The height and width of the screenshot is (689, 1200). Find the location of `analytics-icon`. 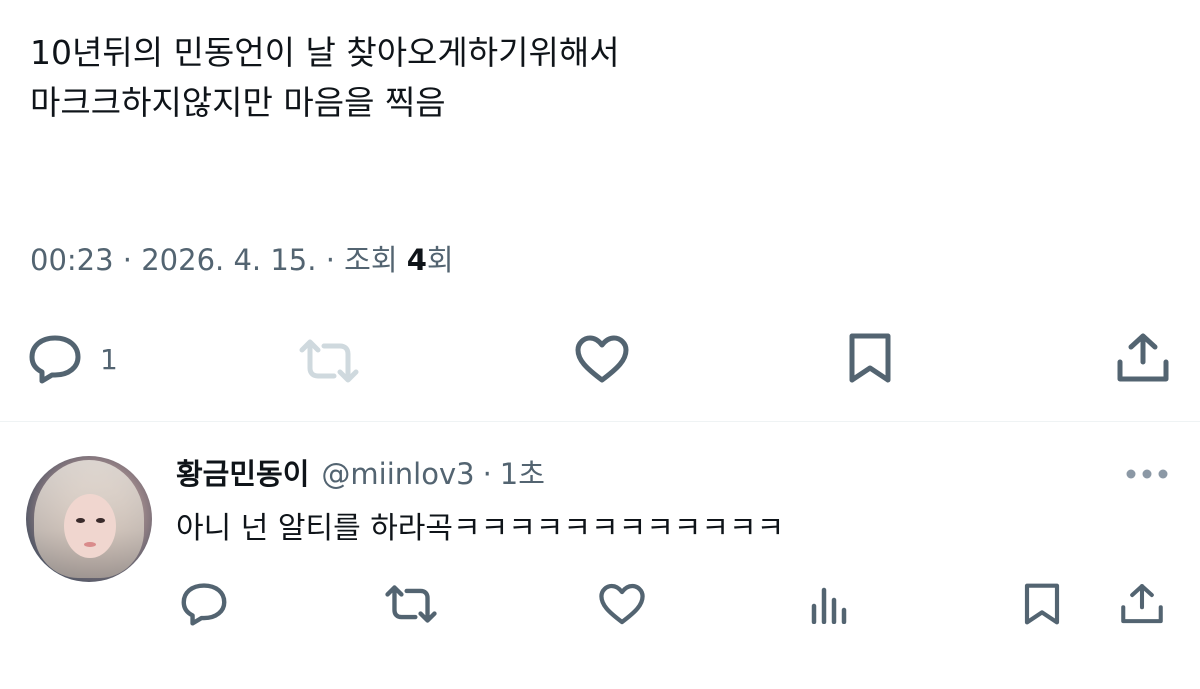

analytics-icon is located at coordinates (829, 605).